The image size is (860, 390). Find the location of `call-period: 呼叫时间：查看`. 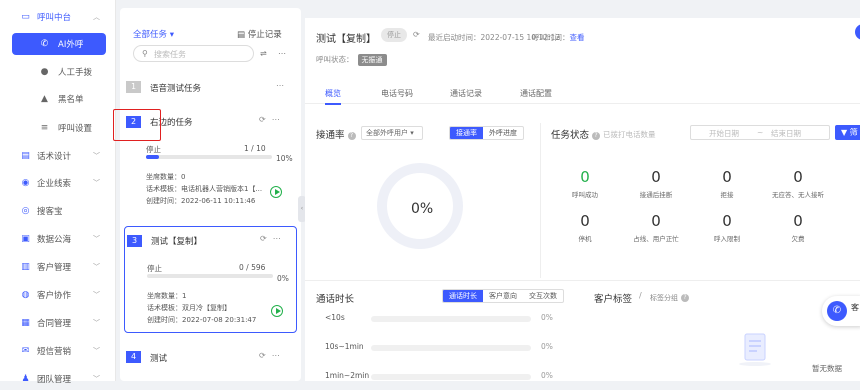

call-period: 呼叫时间：查看 is located at coordinates (558, 37).